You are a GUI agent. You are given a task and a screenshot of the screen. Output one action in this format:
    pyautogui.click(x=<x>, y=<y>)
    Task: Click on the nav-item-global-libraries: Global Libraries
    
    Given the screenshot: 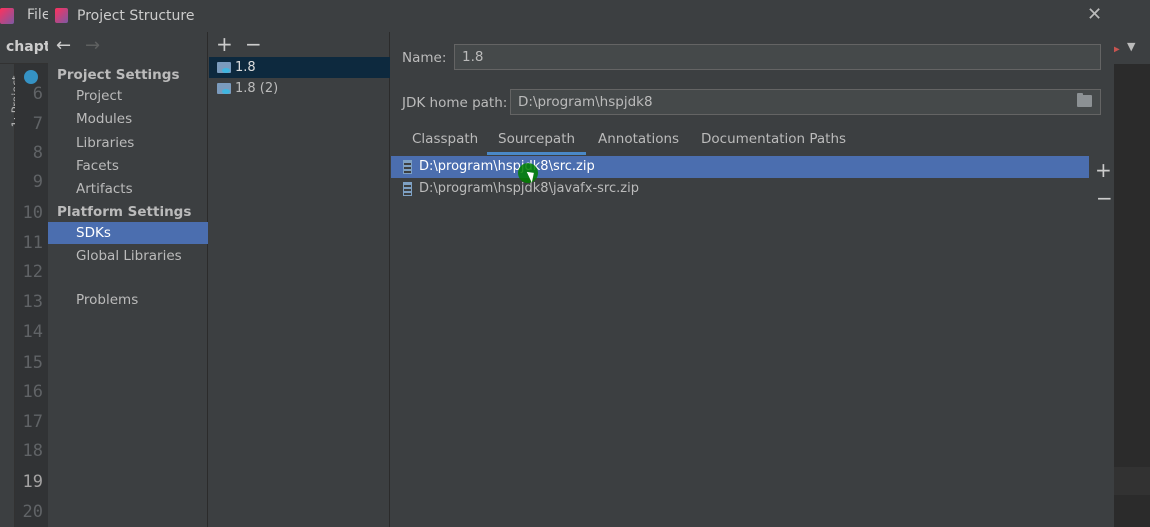 What is the action you would take?
    pyautogui.click(x=128, y=256)
    